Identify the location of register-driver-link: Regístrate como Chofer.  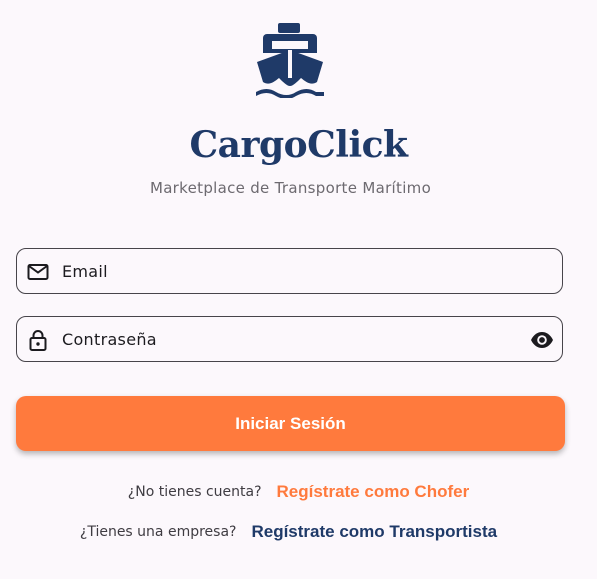
(373, 492).